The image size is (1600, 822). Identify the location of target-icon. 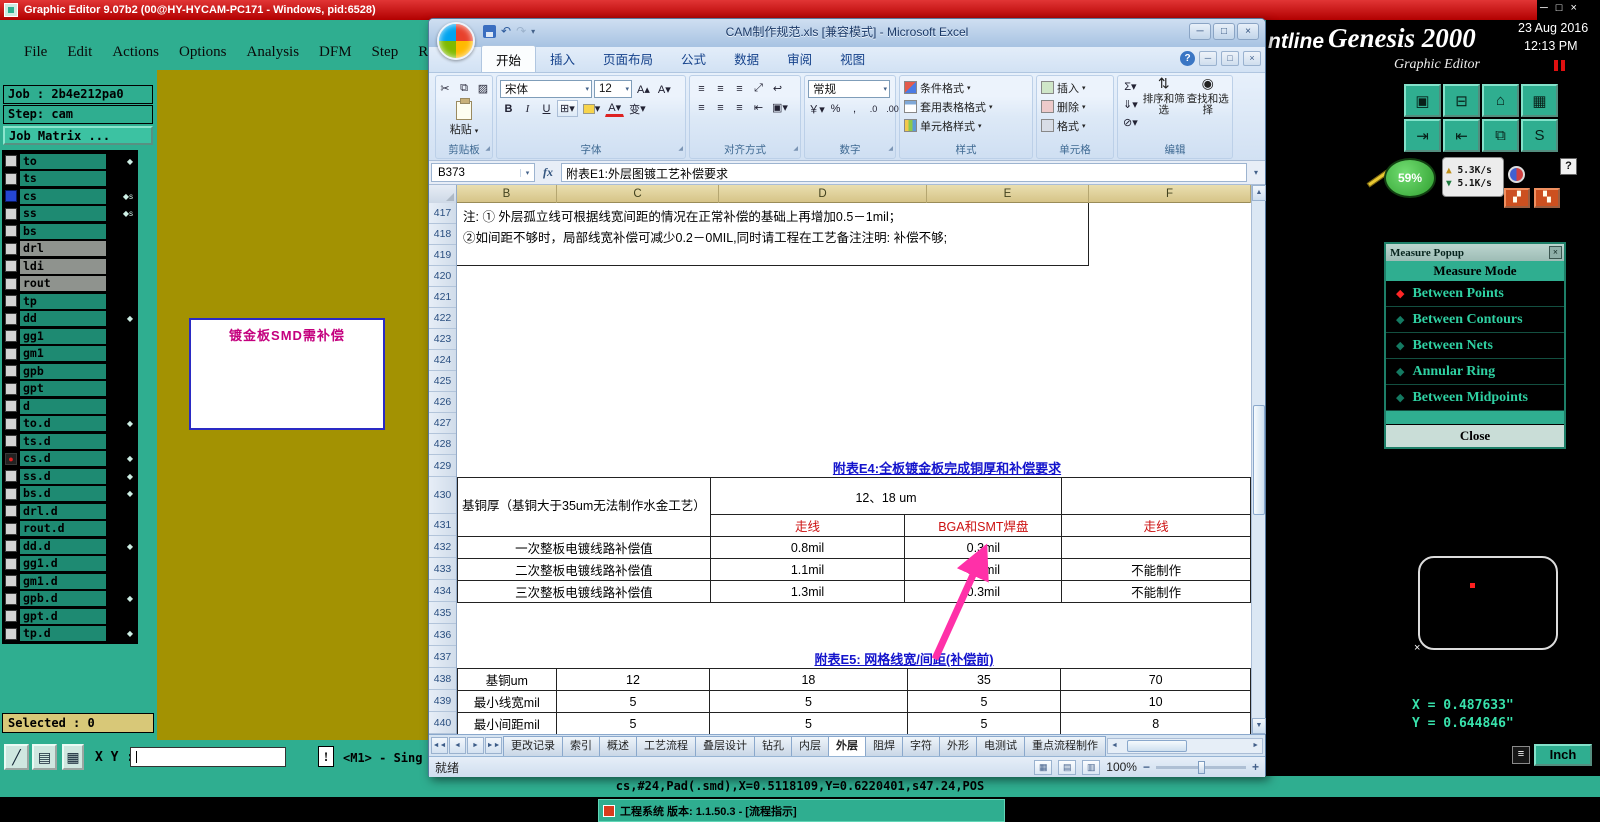
(1516, 174).